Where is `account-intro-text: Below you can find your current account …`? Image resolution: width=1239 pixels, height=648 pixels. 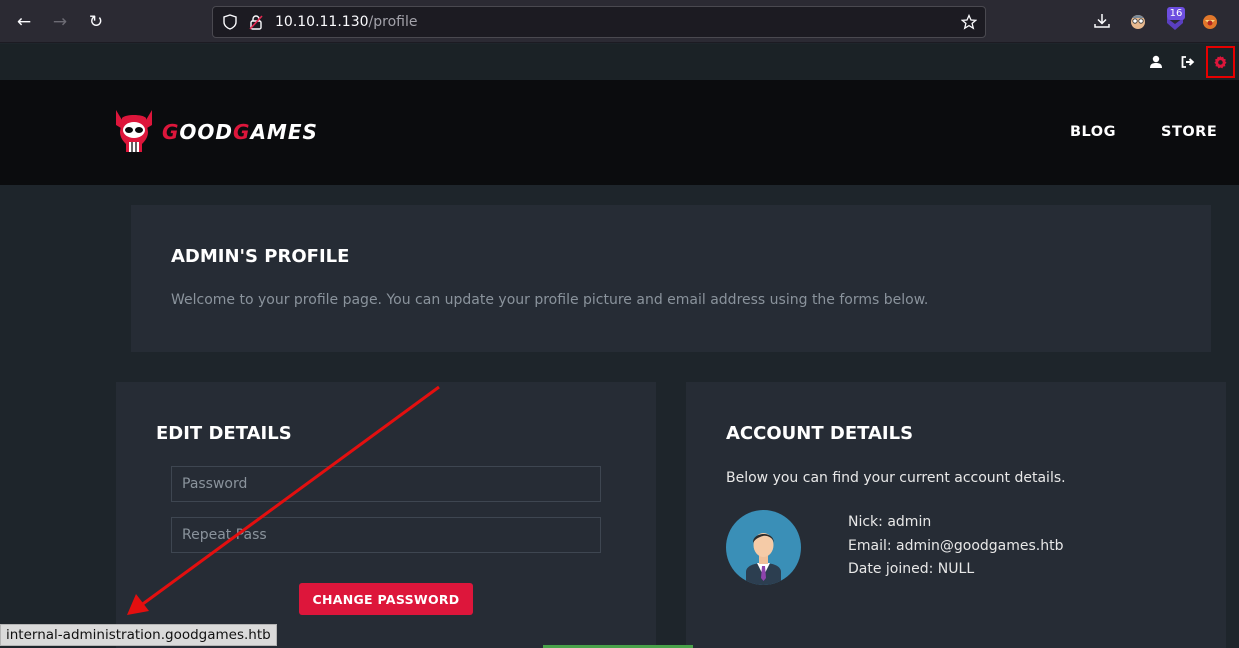 account-intro-text: Below you can find your current account … is located at coordinates (896, 478).